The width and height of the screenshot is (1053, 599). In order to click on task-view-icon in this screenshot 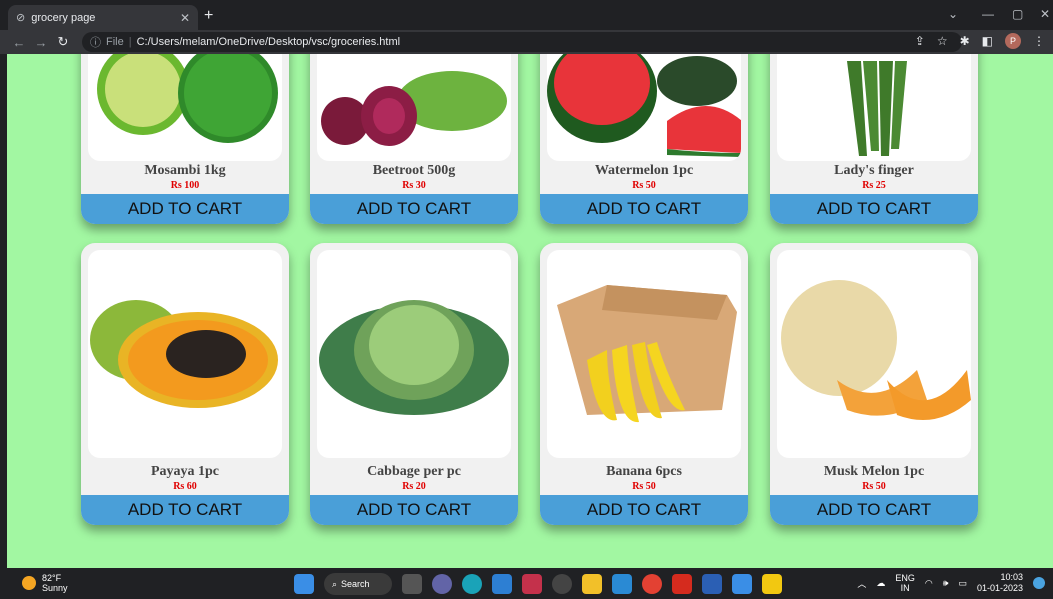, I will do `click(412, 584)`.